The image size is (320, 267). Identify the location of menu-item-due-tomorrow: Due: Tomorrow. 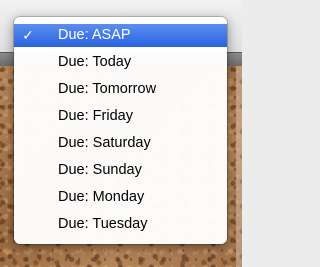
(120, 89).